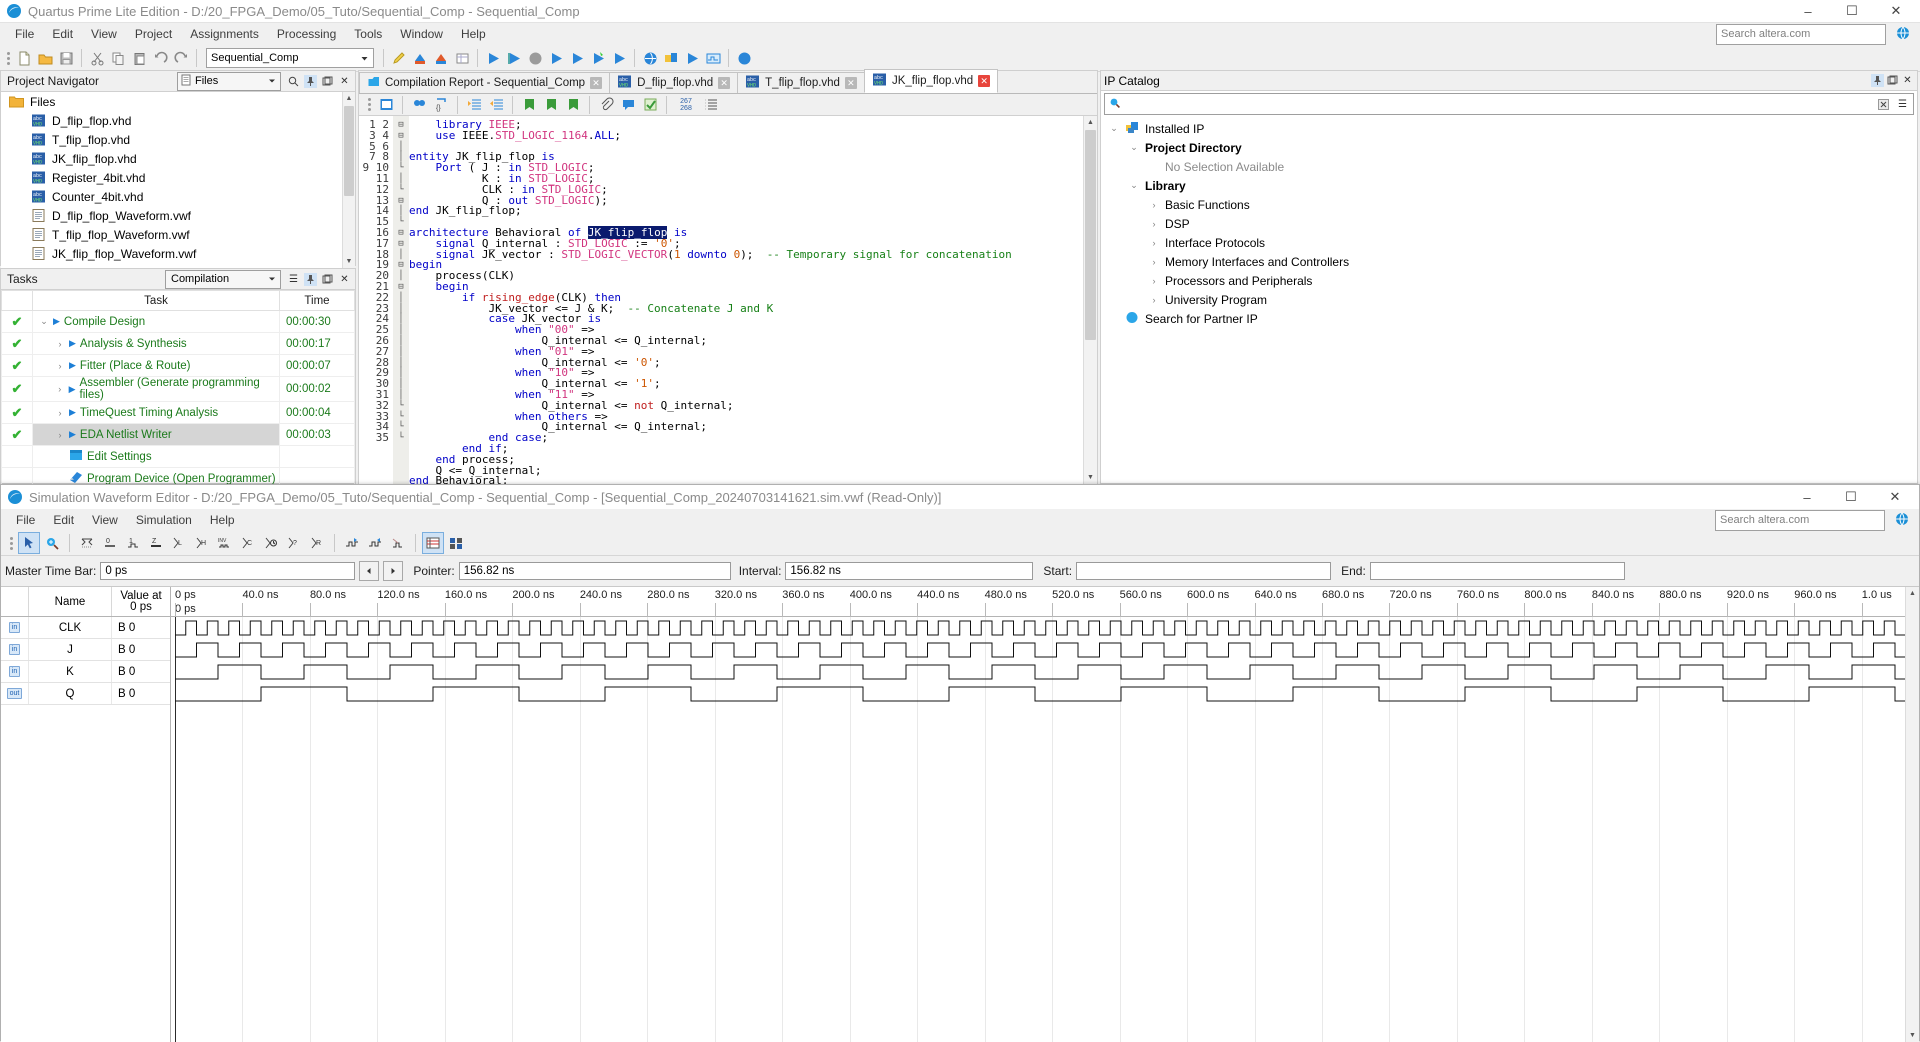 The image size is (1920, 1042). I want to click on simulation-icon, so click(713, 58).